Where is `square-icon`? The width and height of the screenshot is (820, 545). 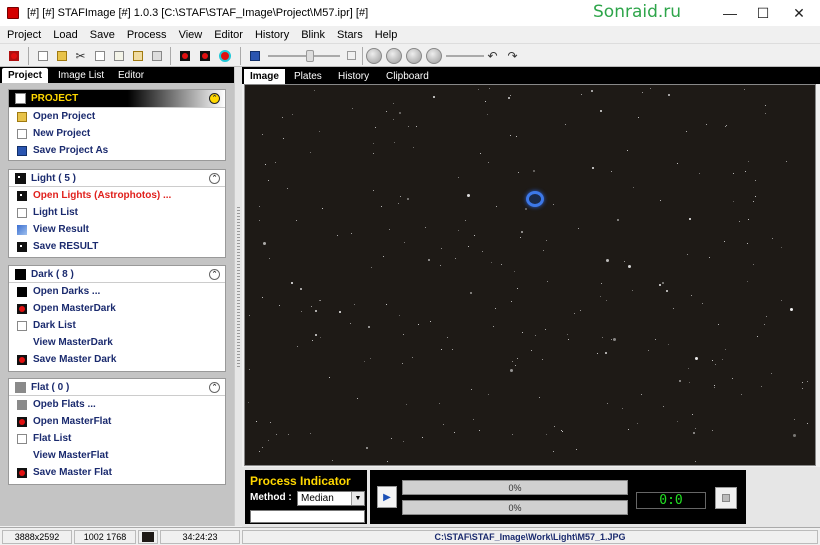
square-icon is located at coordinates (351, 55).